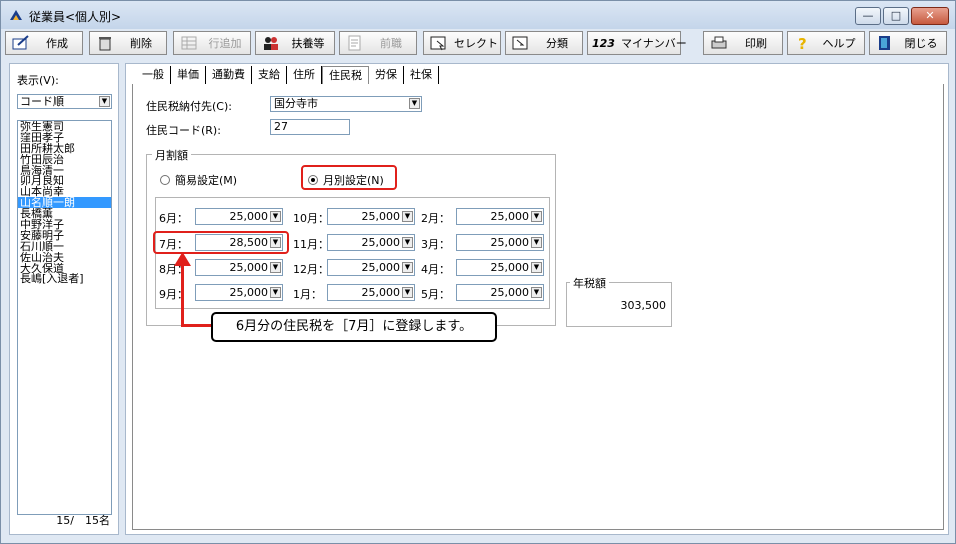 The image size is (956, 544). What do you see at coordinates (435, 244) in the screenshot?
I see `month-label: 3月：` at bounding box center [435, 244].